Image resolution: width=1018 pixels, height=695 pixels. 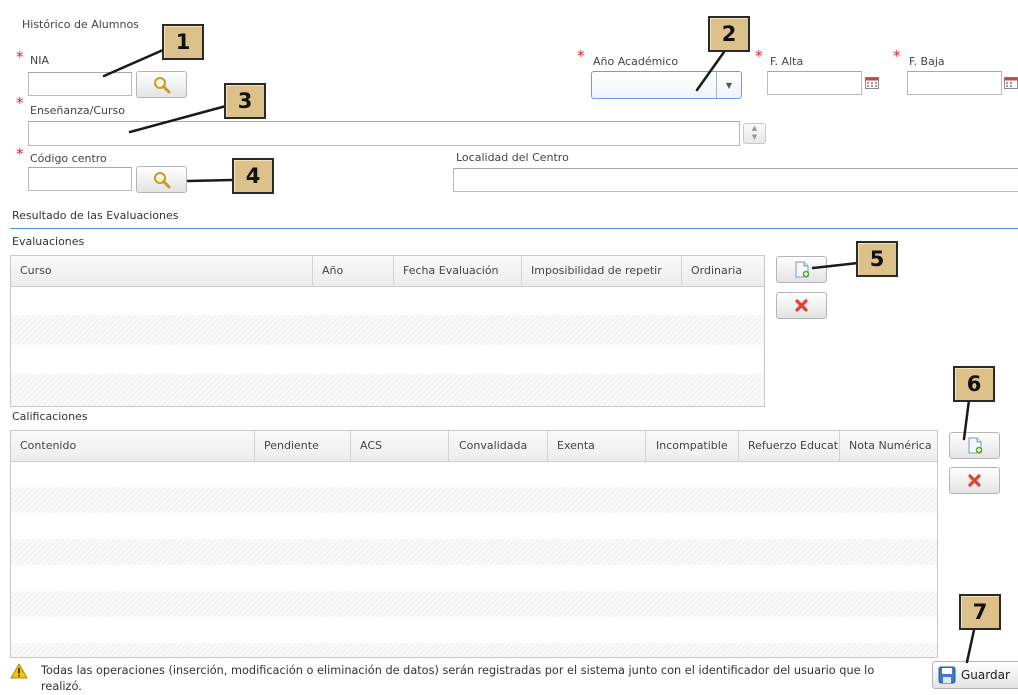 I want to click on callout-badge: 3, so click(x=245, y=101).